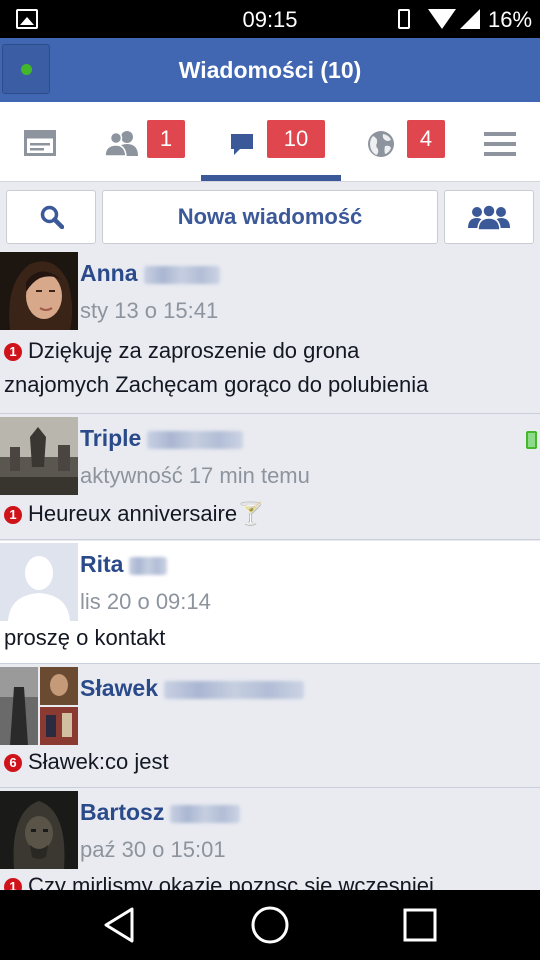  I want to click on messages-toolbar: Nowa wiadomość, so click(270, 216).